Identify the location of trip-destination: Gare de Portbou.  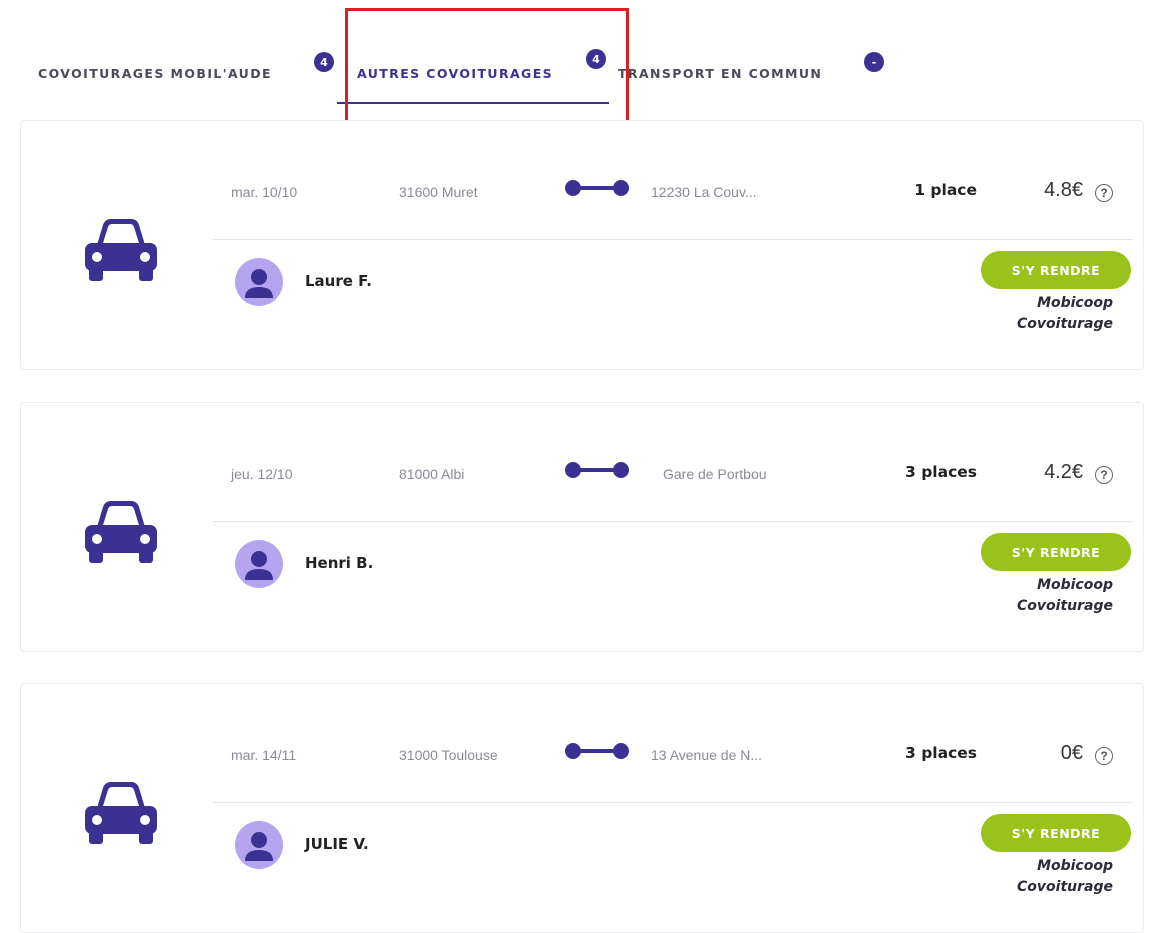
(715, 474).